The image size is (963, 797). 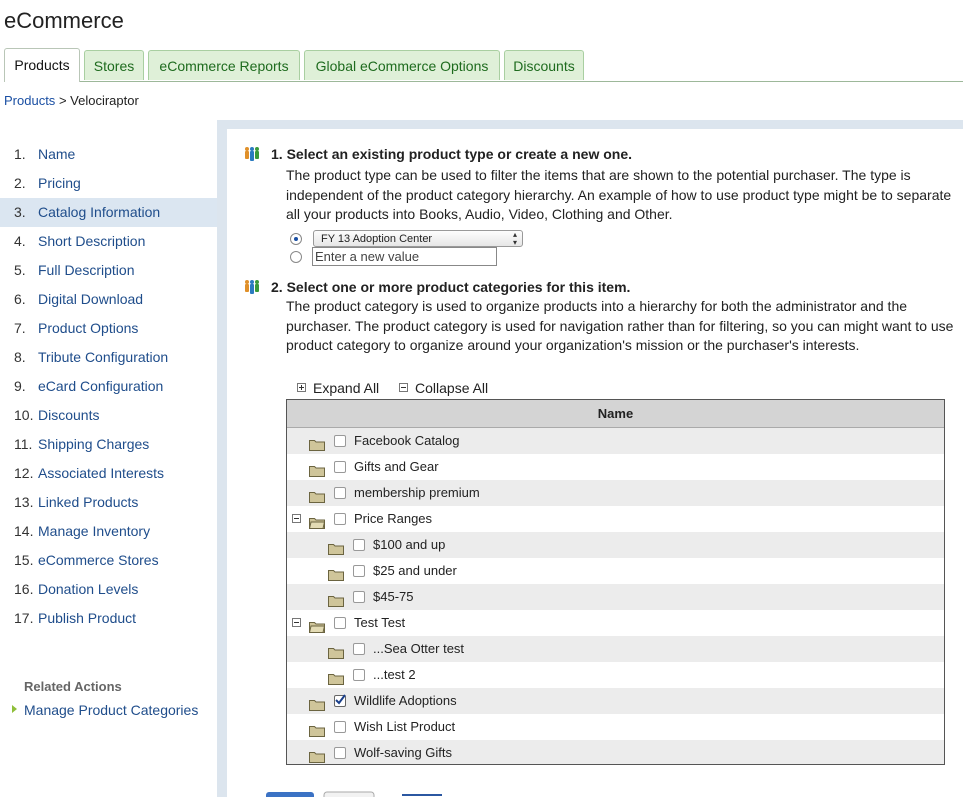 I want to click on existing-type-radio, so click(x=296, y=239).